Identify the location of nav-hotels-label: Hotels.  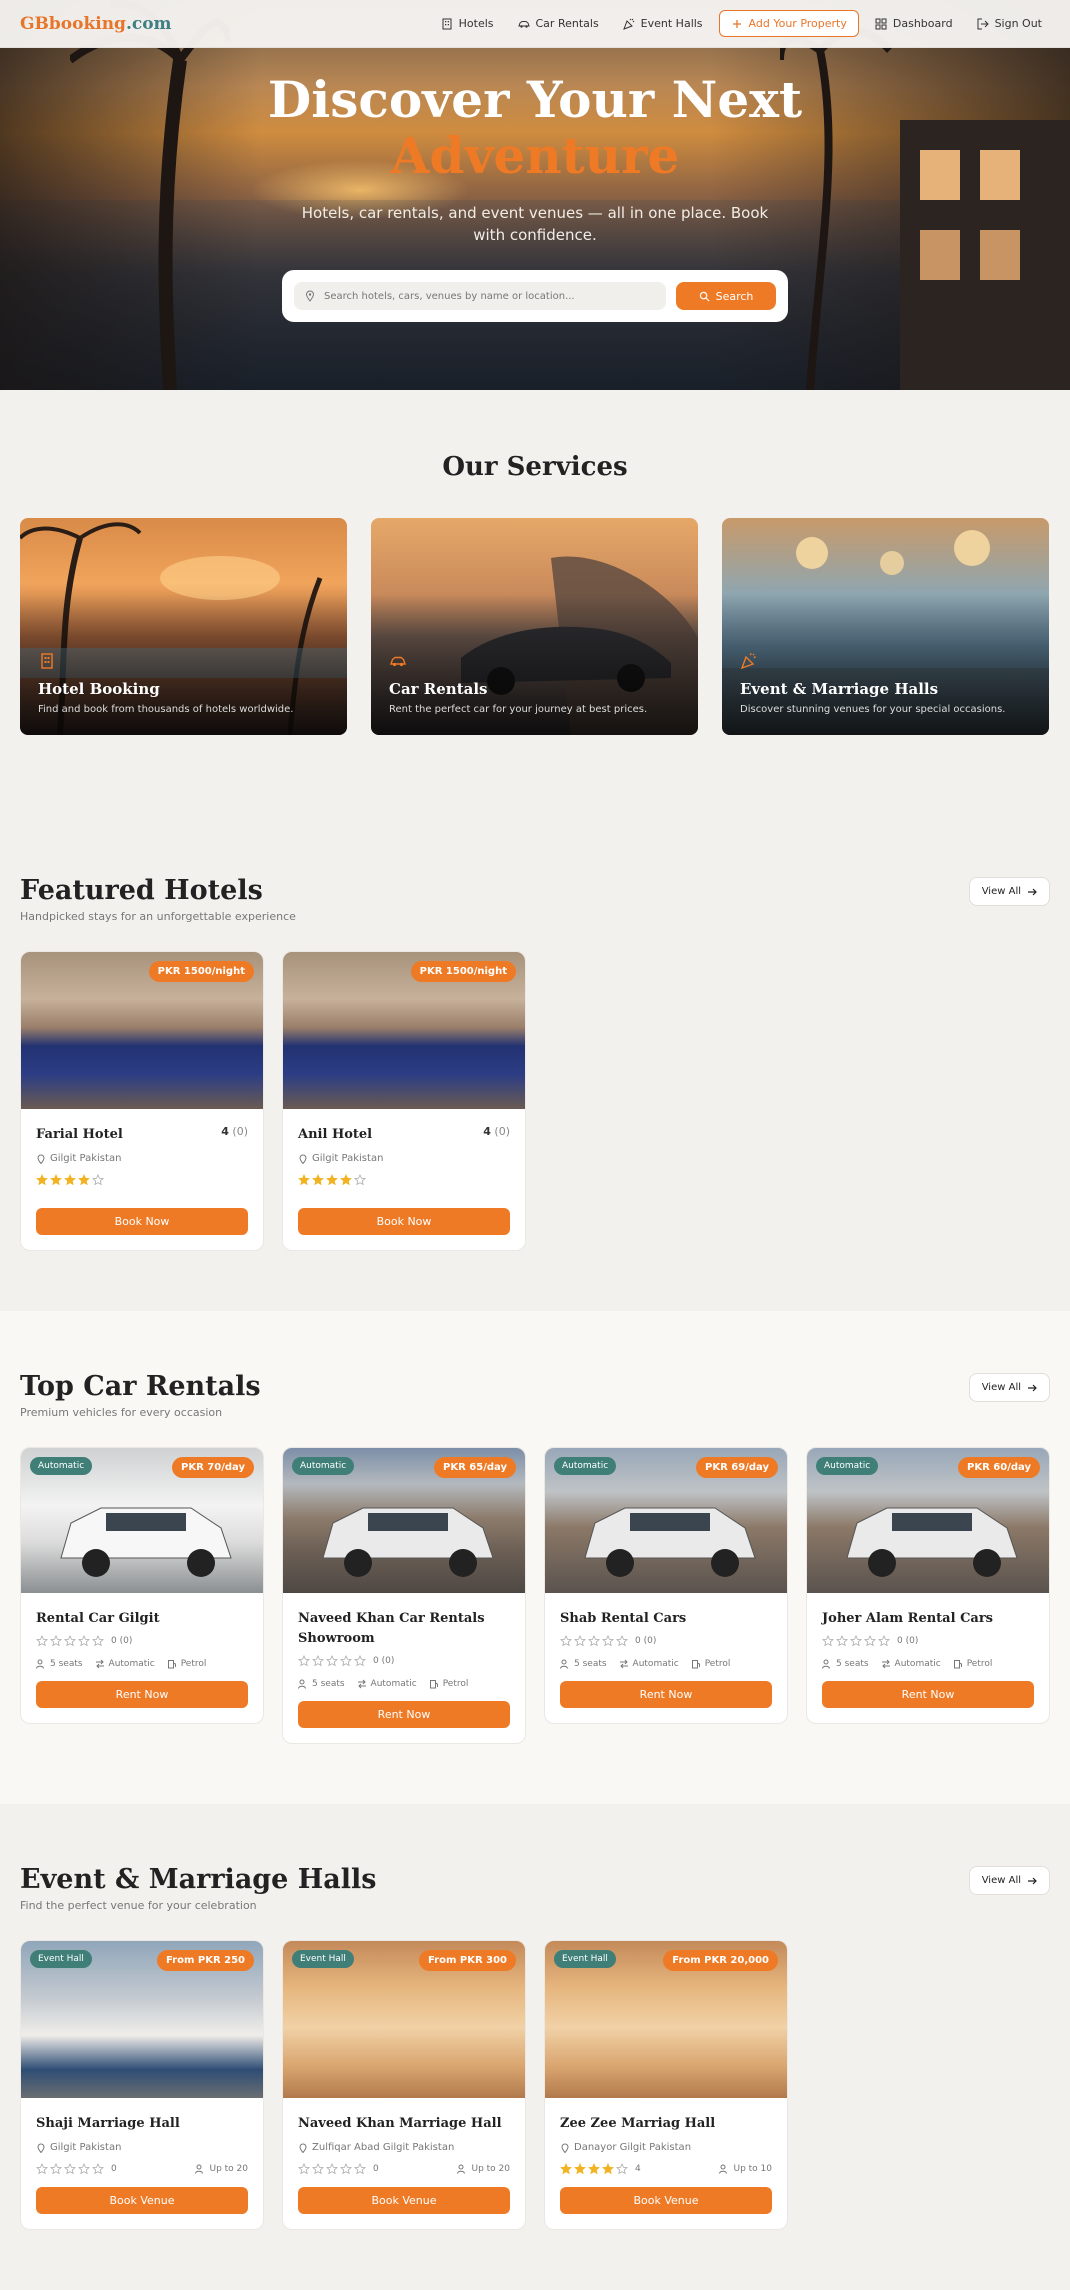
(476, 23).